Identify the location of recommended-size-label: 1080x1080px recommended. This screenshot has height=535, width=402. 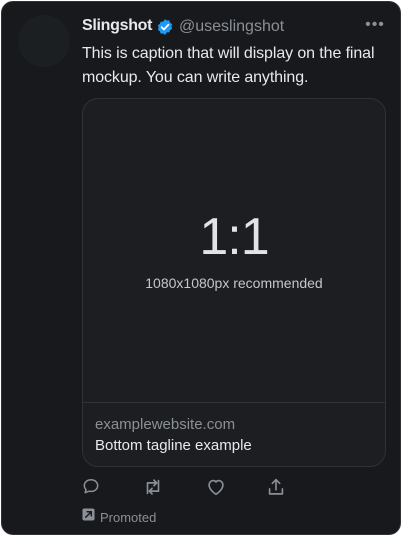
(234, 283).